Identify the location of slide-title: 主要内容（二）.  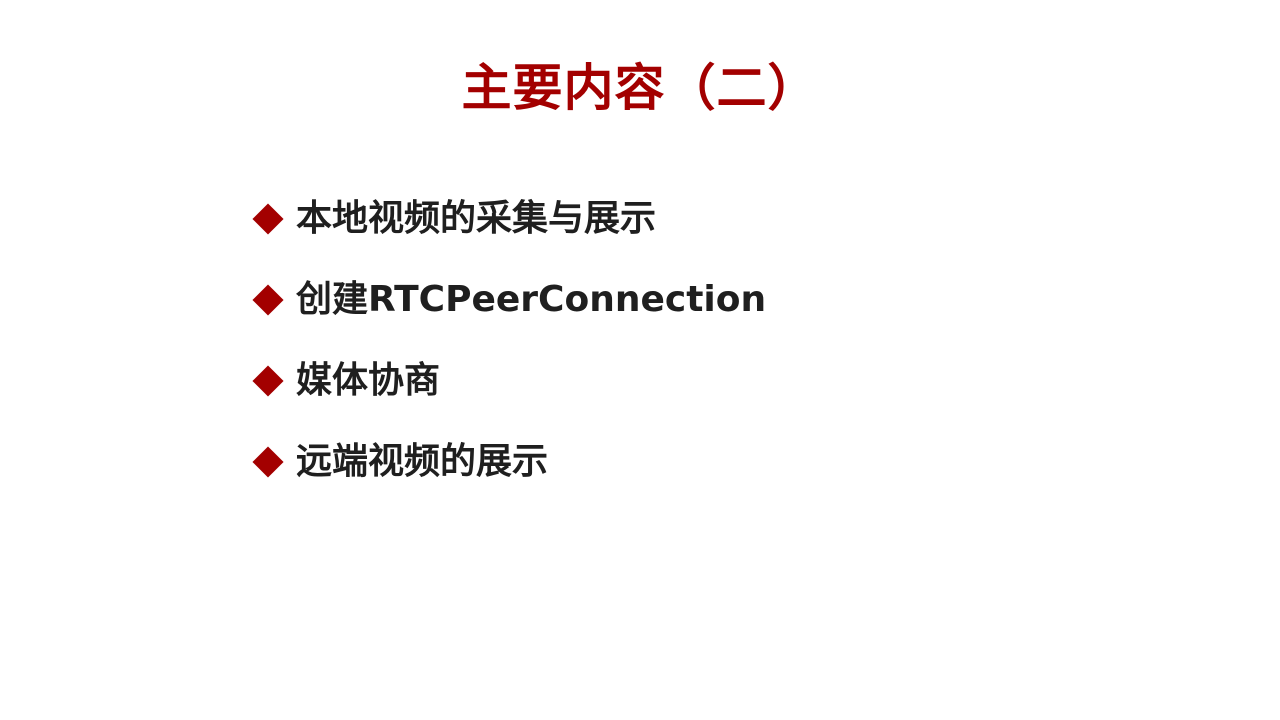
(640, 88).